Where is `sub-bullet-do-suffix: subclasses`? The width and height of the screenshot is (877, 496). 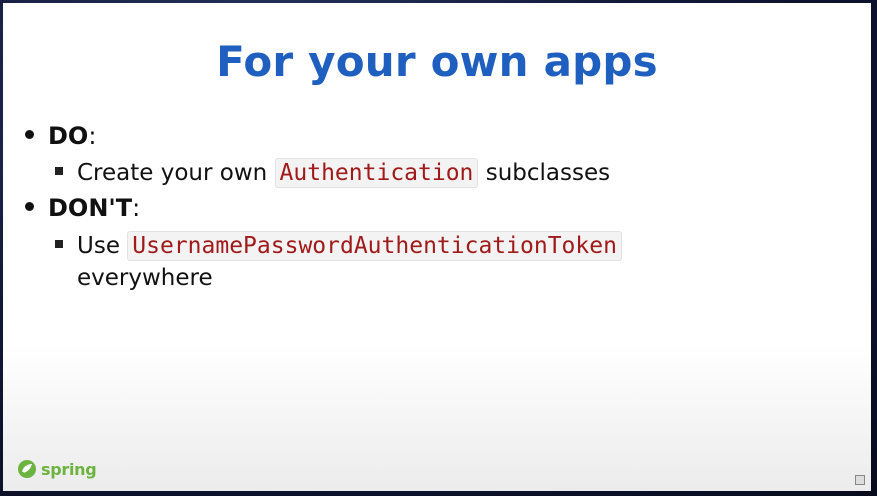 sub-bullet-do-suffix: subclasses is located at coordinates (548, 173).